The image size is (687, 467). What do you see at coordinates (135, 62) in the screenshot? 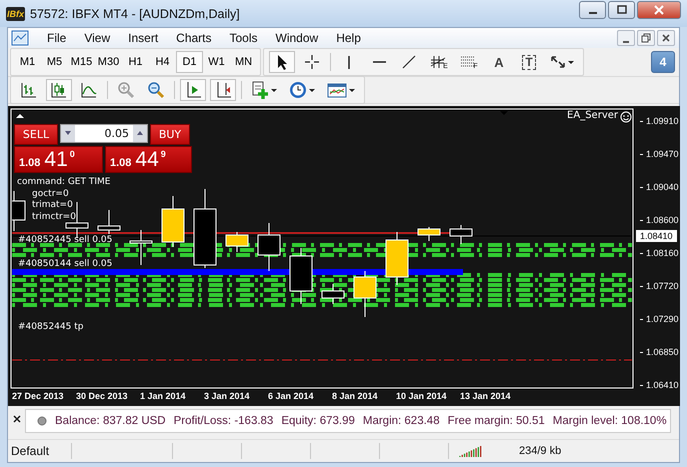
I see `timeframe-button: H1` at bounding box center [135, 62].